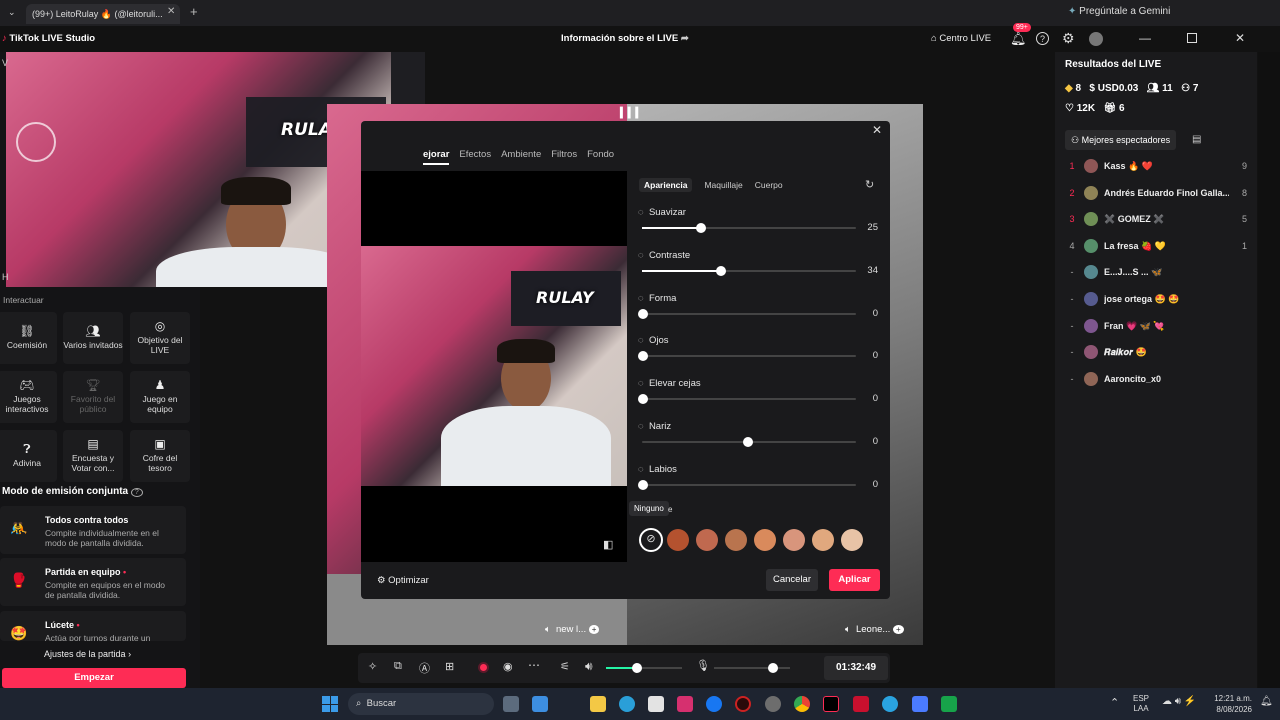  Describe the element at coordinates (565, 666) in the screenshot. I see `mixer-icon: ⚟` at that location.